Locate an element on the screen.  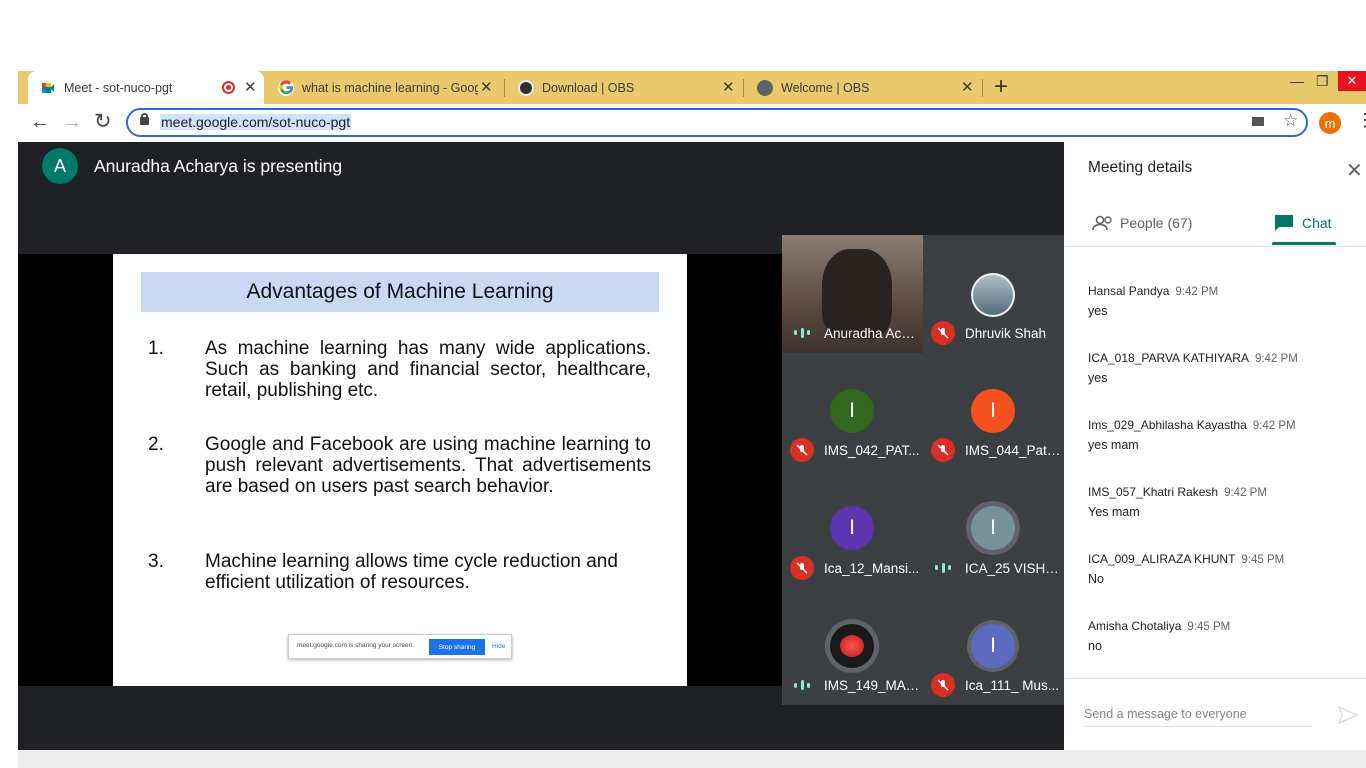
profile-avatar: m is located at coordinates (1330, 123).